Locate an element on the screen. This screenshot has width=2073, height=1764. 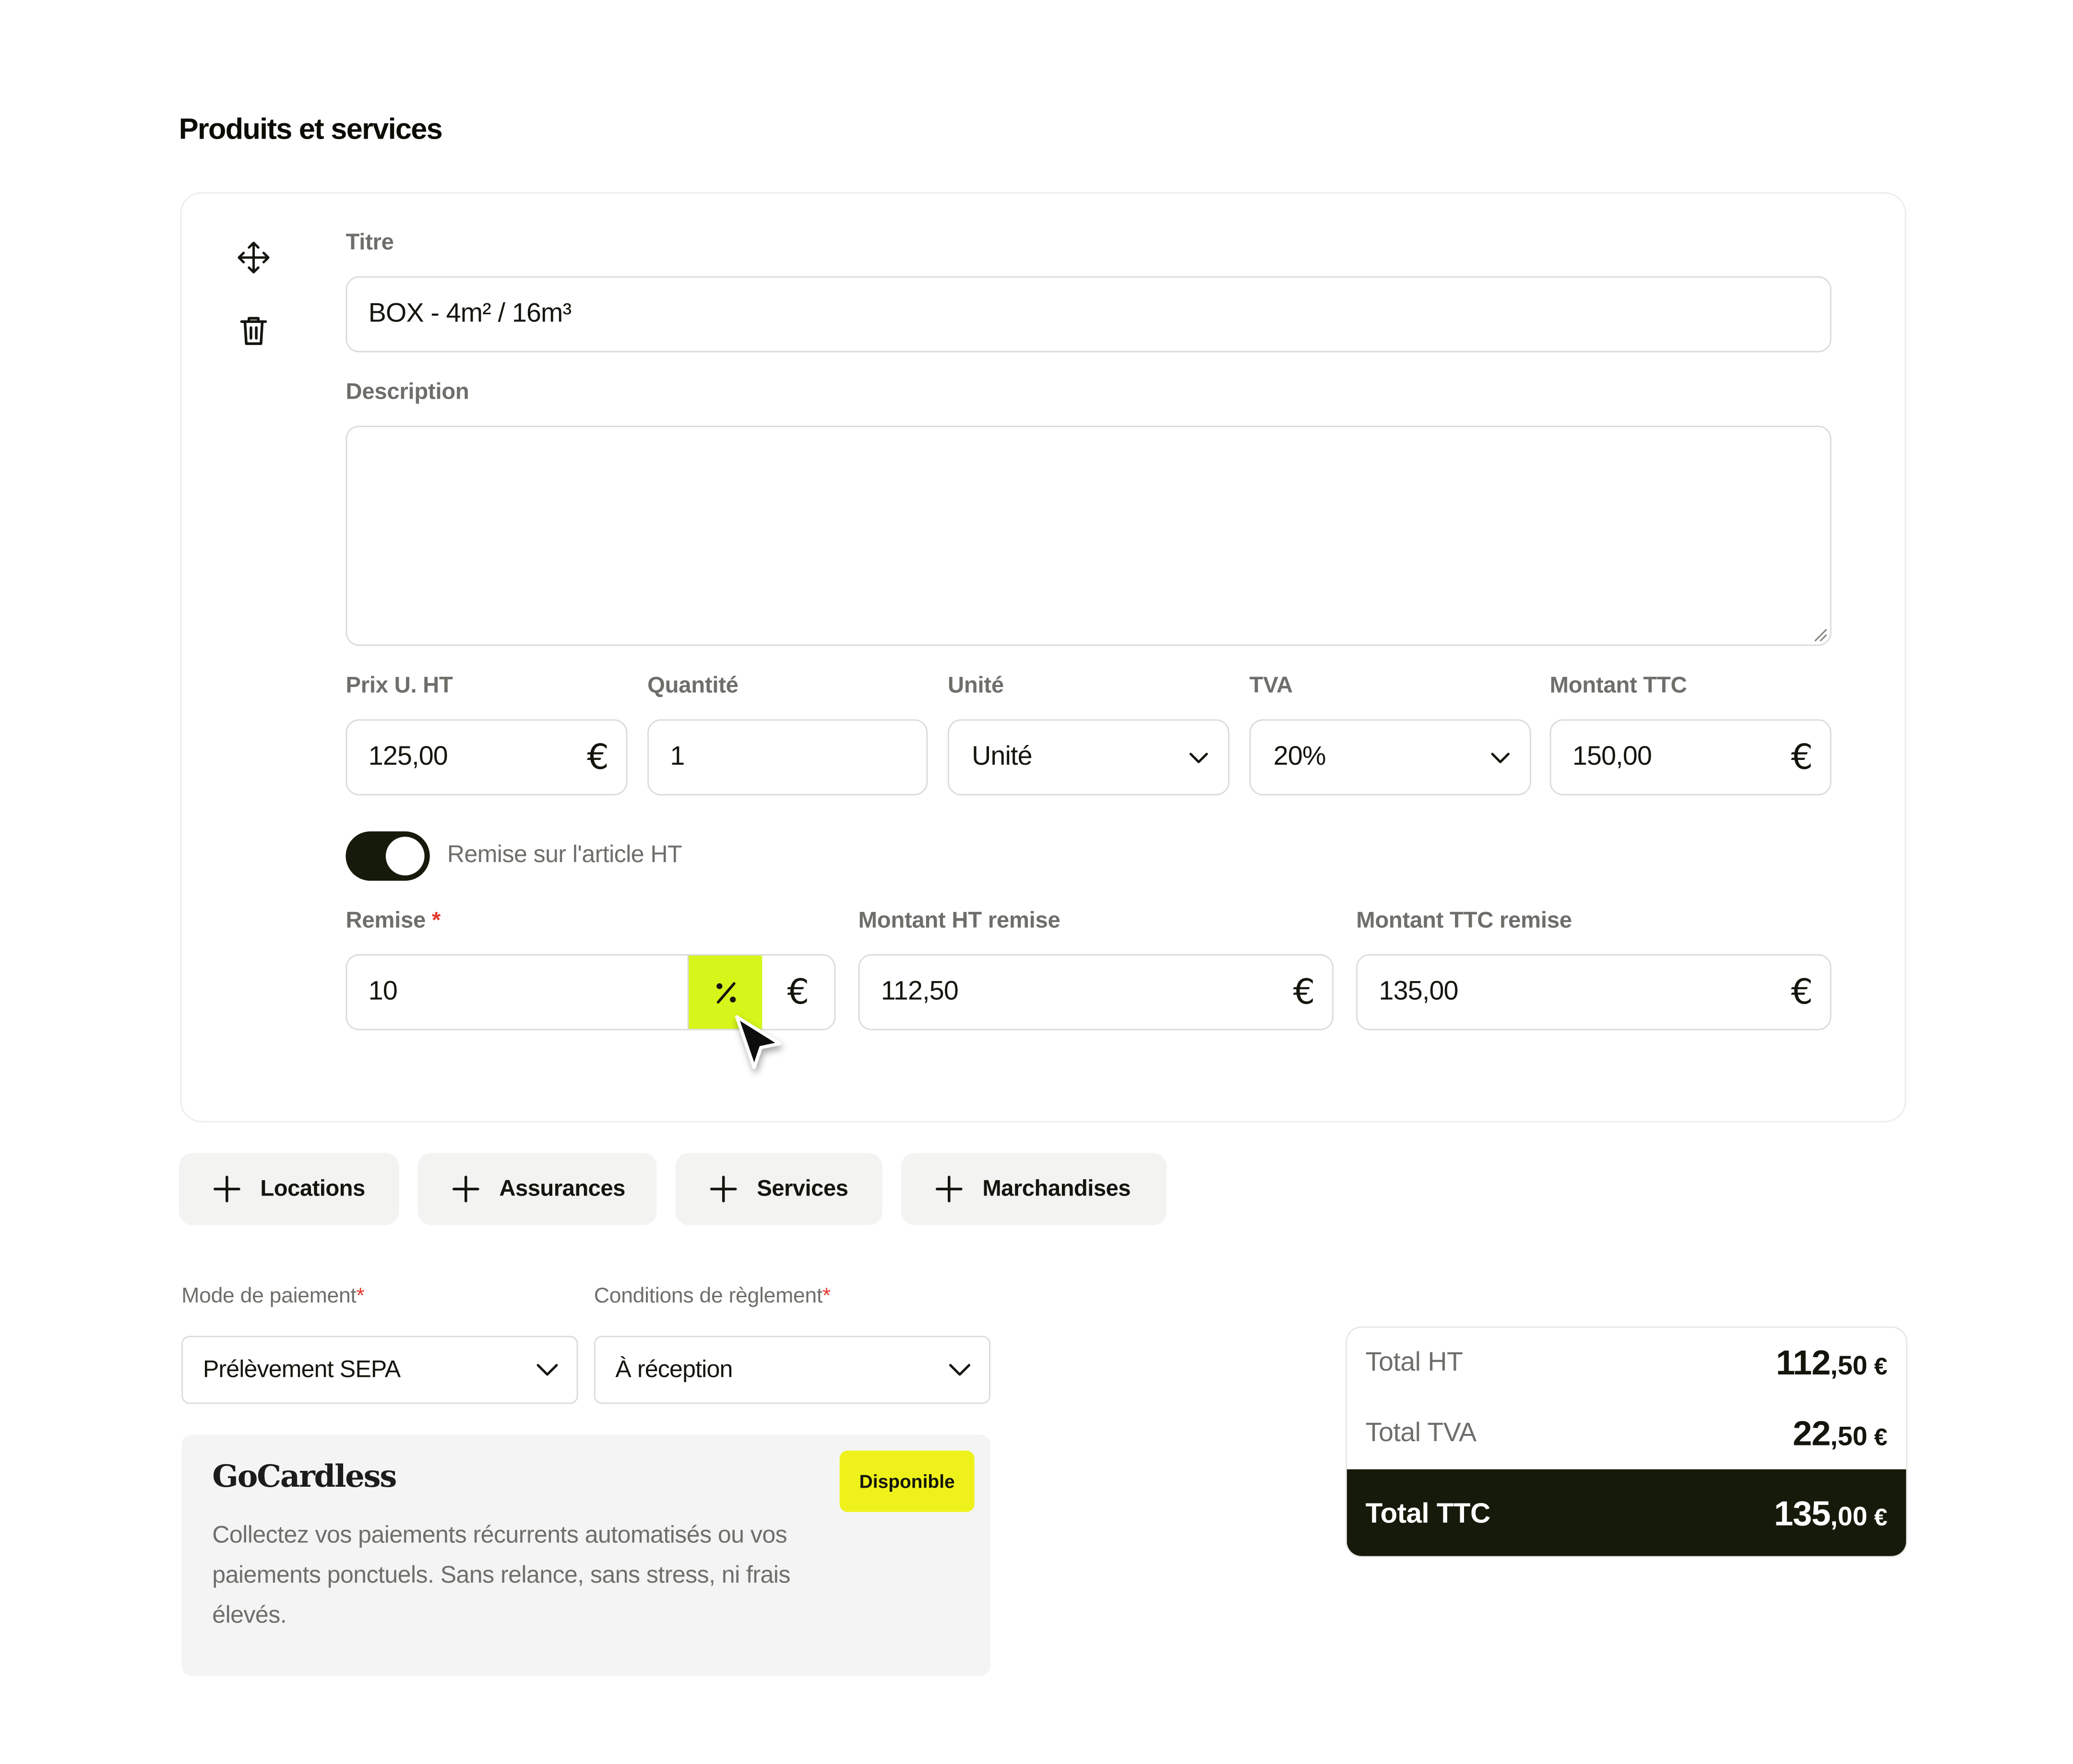
total-ht-value: 112,50 € is located at coordinates (1831, 1361).